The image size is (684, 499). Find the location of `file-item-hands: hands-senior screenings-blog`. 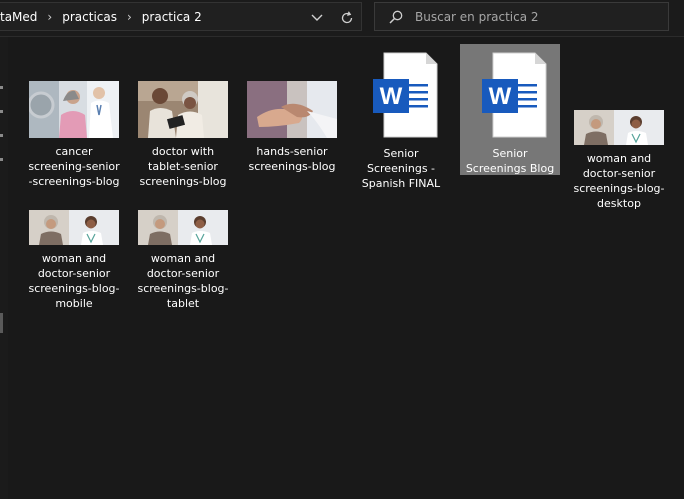

file-item-hands: hands-senior screenings-blog is located at coordinates (292, 109).